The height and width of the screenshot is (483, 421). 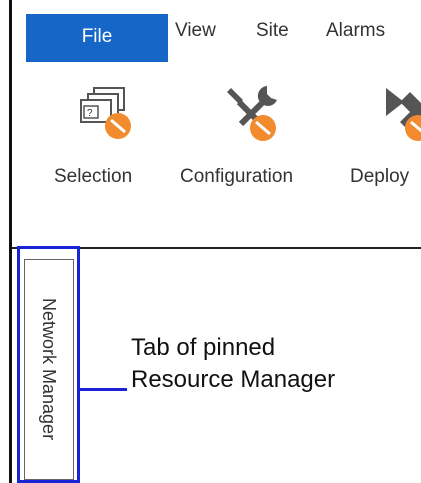 What do you see at coordinates (195, 28) in the screenshot?
I see `menu-view: View` at bounding box center [195, 28].